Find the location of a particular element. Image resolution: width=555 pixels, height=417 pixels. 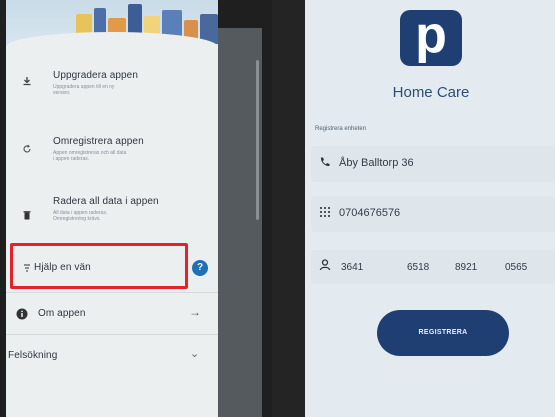

phone-number-value: 0704676576 is located at coordinates (370, 213).